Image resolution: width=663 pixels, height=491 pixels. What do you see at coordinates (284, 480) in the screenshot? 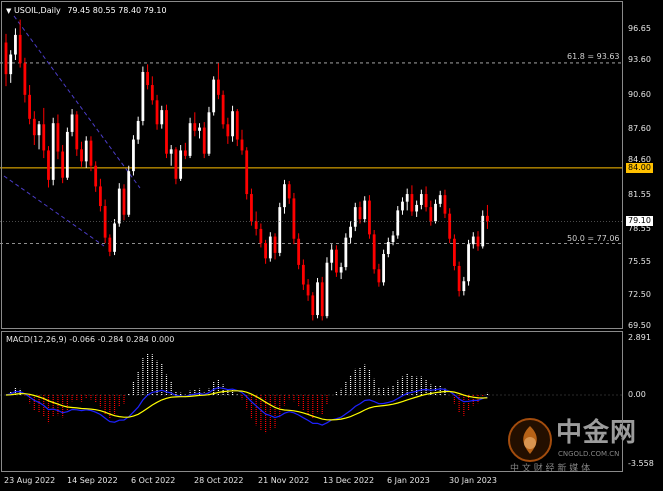
I see `date-tick: 21 Nov 2022` at bounding box center [284, 480].